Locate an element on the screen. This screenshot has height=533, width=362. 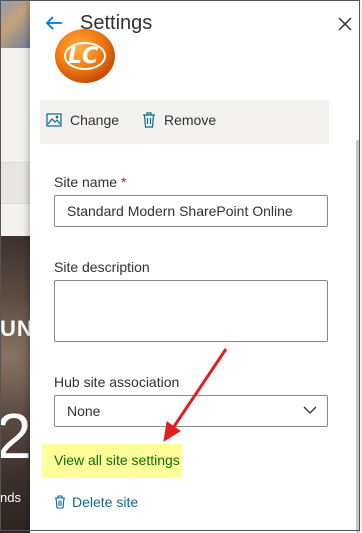
site-logo-text: LC is located at coordinates (83, 56).